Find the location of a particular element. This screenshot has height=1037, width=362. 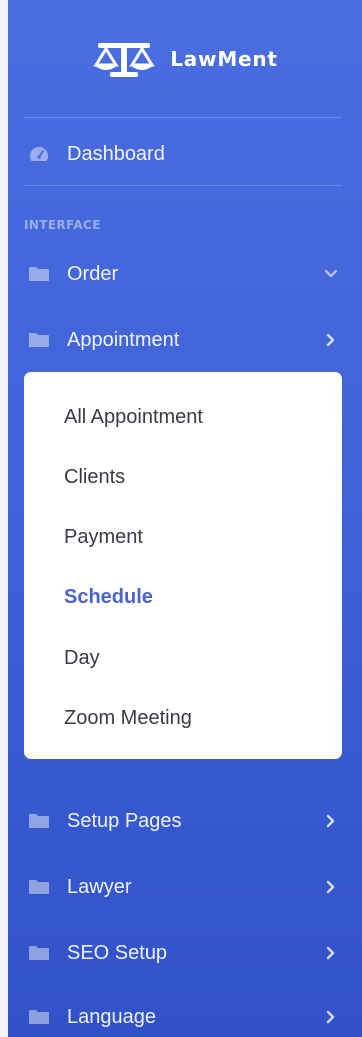

nav-item-seo-setup: SEO Setup is located at coordinates (185, 953).